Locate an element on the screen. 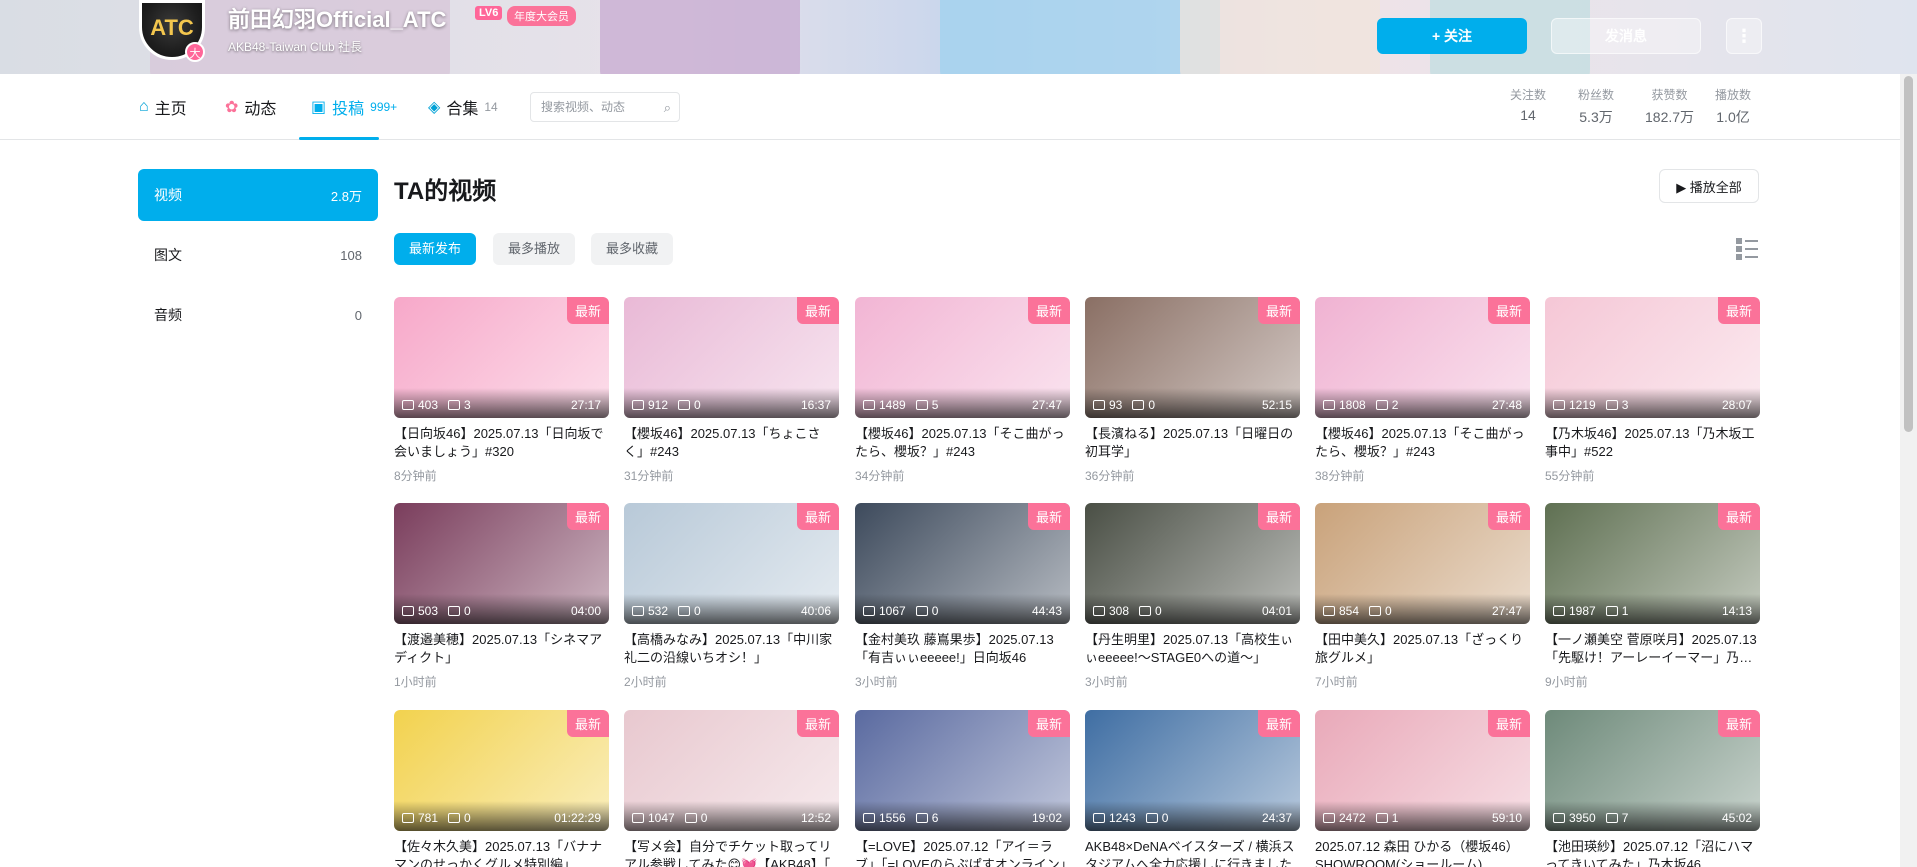 Image resolution: width=1917 pixels, height=867 pixels. video-thumbnail: 最新 912 0 16:37 is located at coordinates (731, 357).